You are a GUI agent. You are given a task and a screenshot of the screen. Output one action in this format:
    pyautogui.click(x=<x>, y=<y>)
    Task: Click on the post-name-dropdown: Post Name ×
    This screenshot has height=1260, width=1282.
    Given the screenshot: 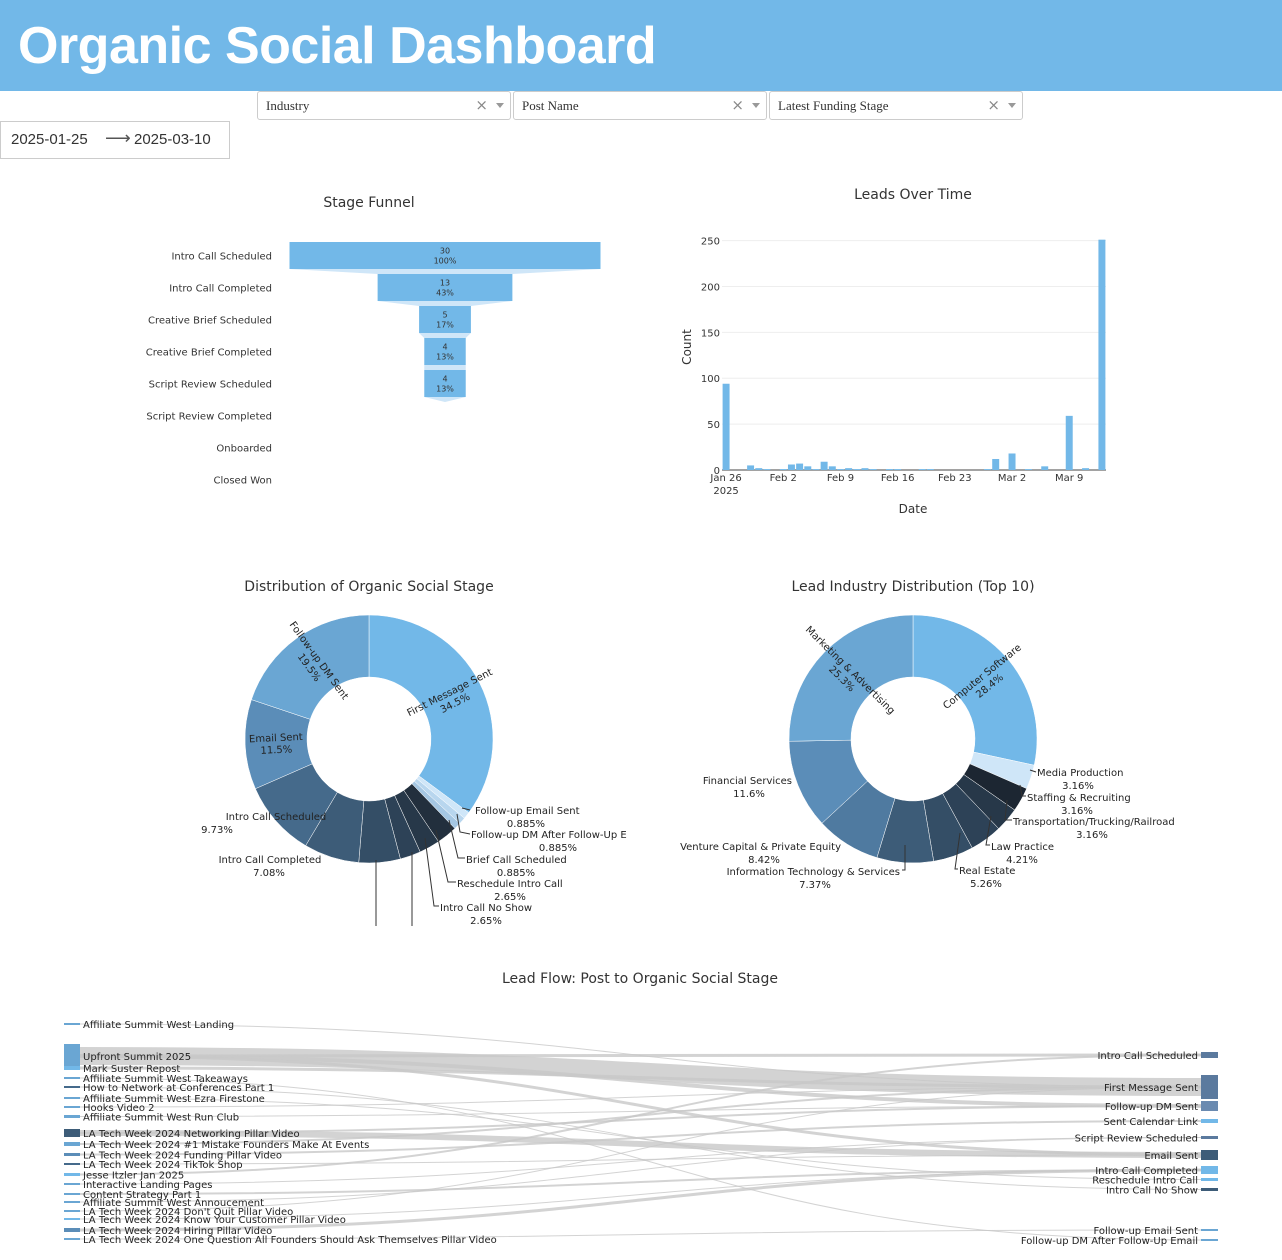 What is the action you would take?
    pyautogui.click(x=640, y=105)
    